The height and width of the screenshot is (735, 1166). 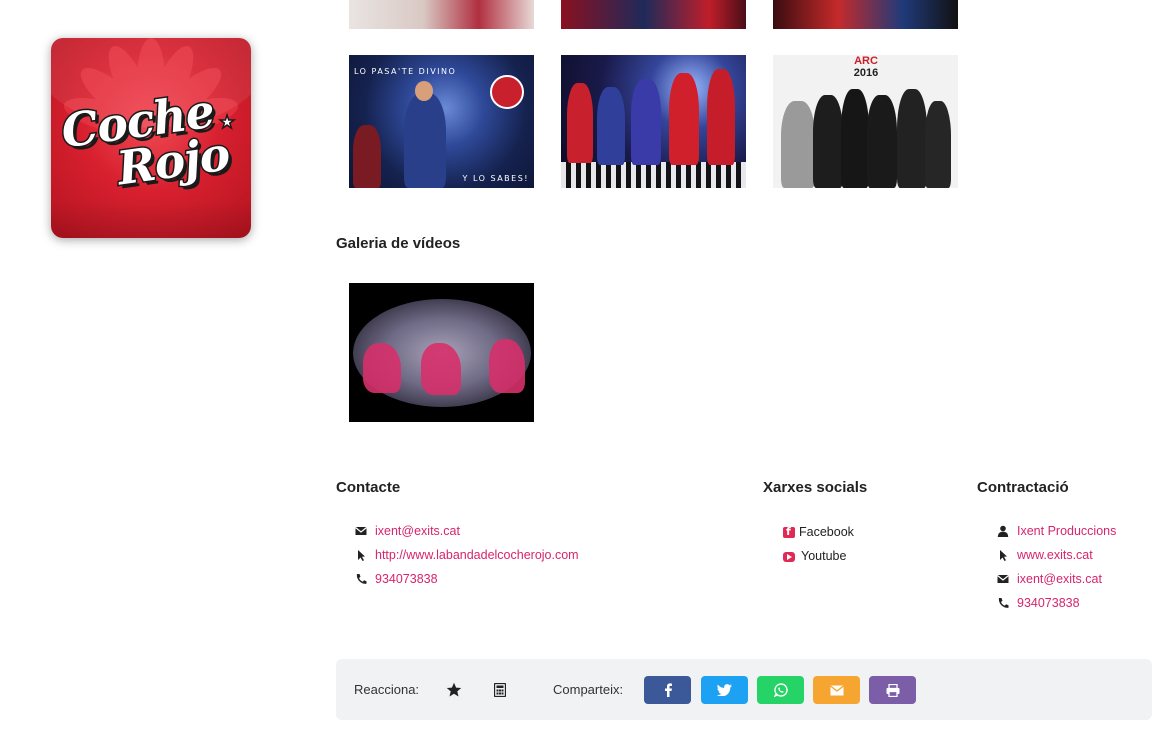 What do you see at coordinates (815, 487) in the screenshot?
I see `xarxes-heading: Xarxes socials` at bounding box center [815, 487].